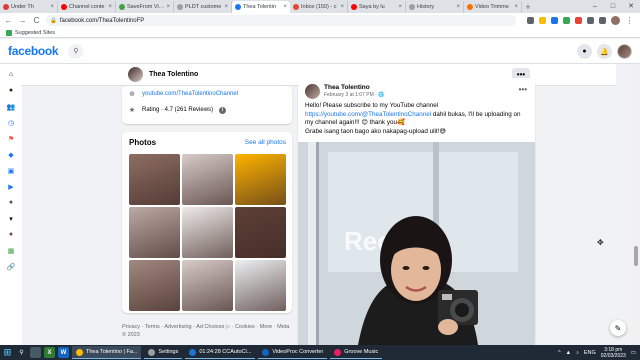 This screenshot has height=360, width=640. What do you see at coordinates (11, 266) in the screenshot?
I see `link-icon: 🔗` at bounding box center [11, 266].